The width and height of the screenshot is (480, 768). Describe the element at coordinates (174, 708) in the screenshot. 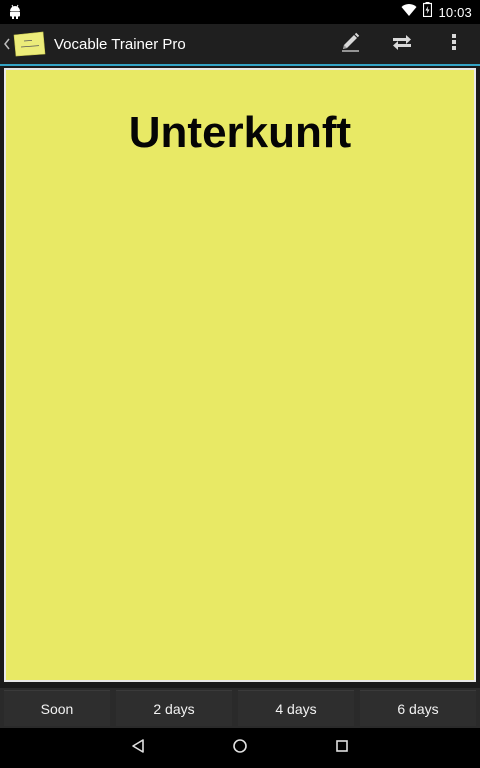

I see `two-days-button: 2 days` at that location.